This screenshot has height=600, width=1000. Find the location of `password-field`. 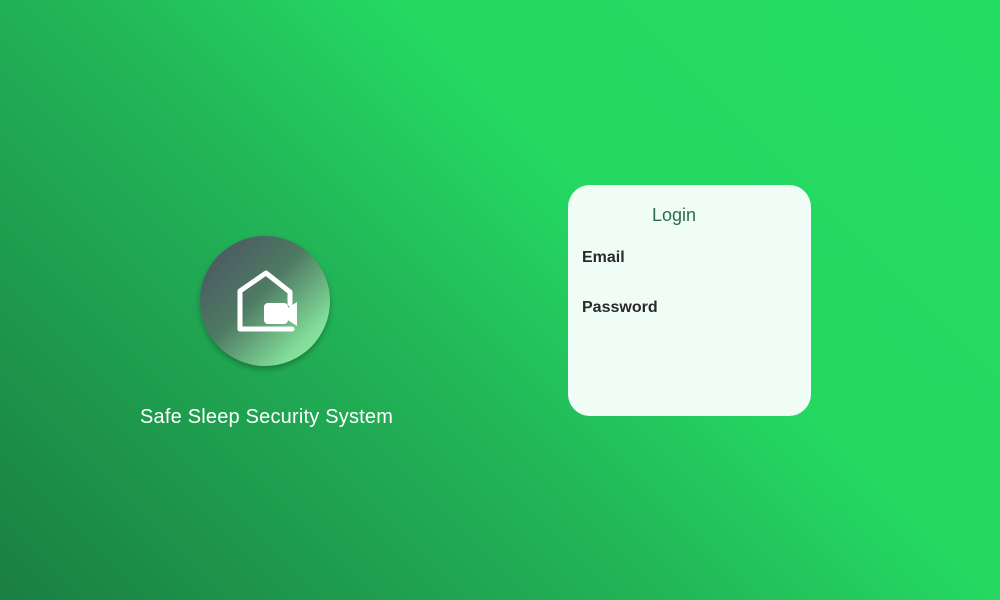

password-field is located at coordinates (689, 331).